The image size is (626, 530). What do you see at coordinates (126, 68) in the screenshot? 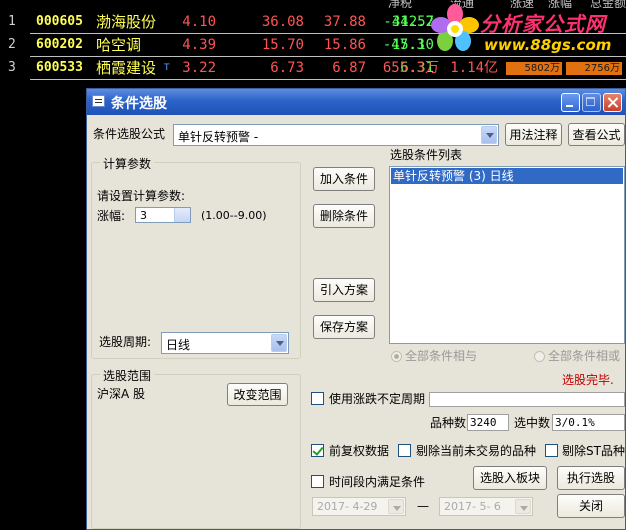
I see `stock-name: 栖霞建设` at bounding box center [126, 68].